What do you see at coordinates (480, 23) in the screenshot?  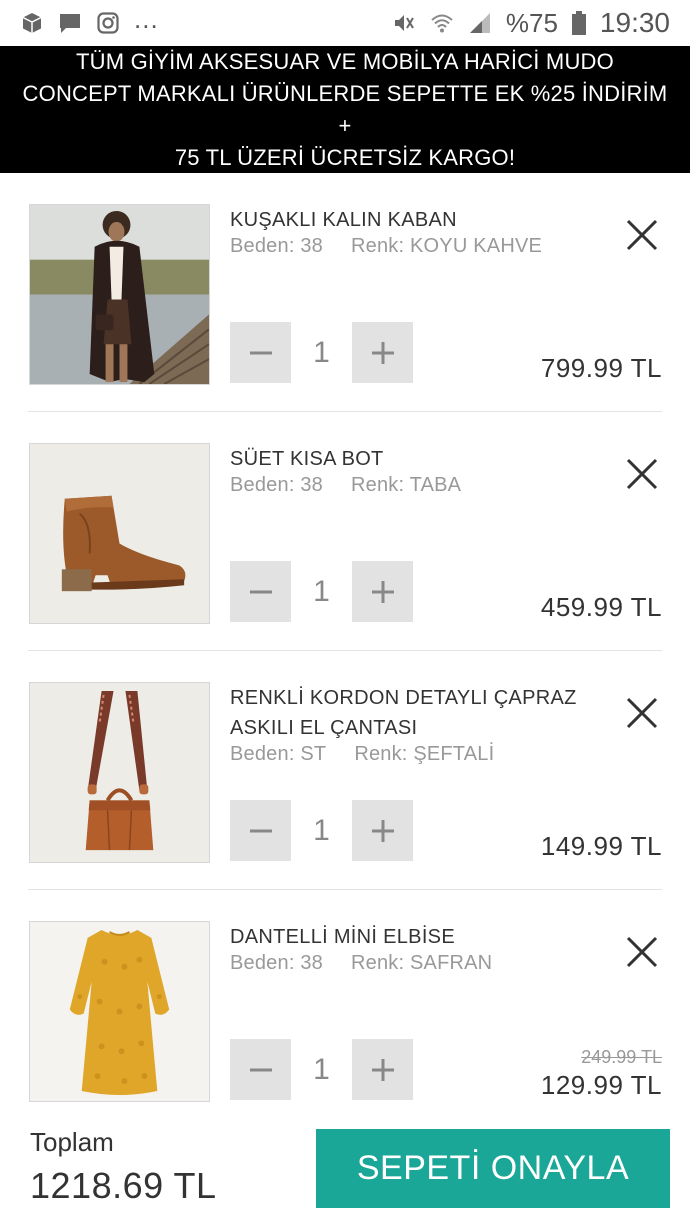 I see `signal-icon` at bounding box center [480, 23].